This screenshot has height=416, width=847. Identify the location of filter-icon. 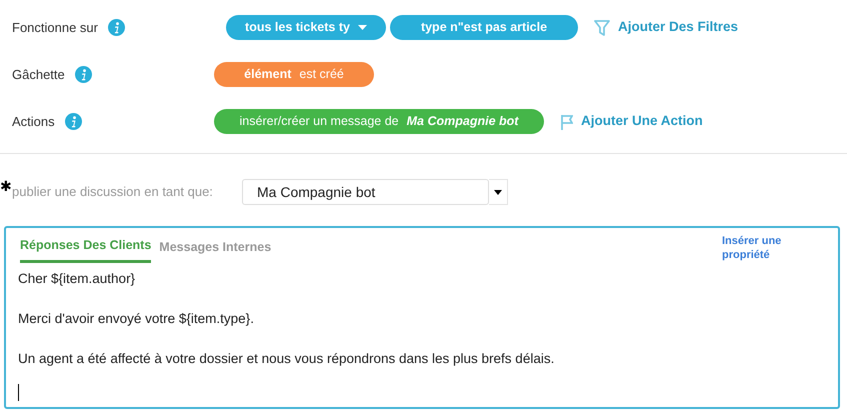
(602, 28).